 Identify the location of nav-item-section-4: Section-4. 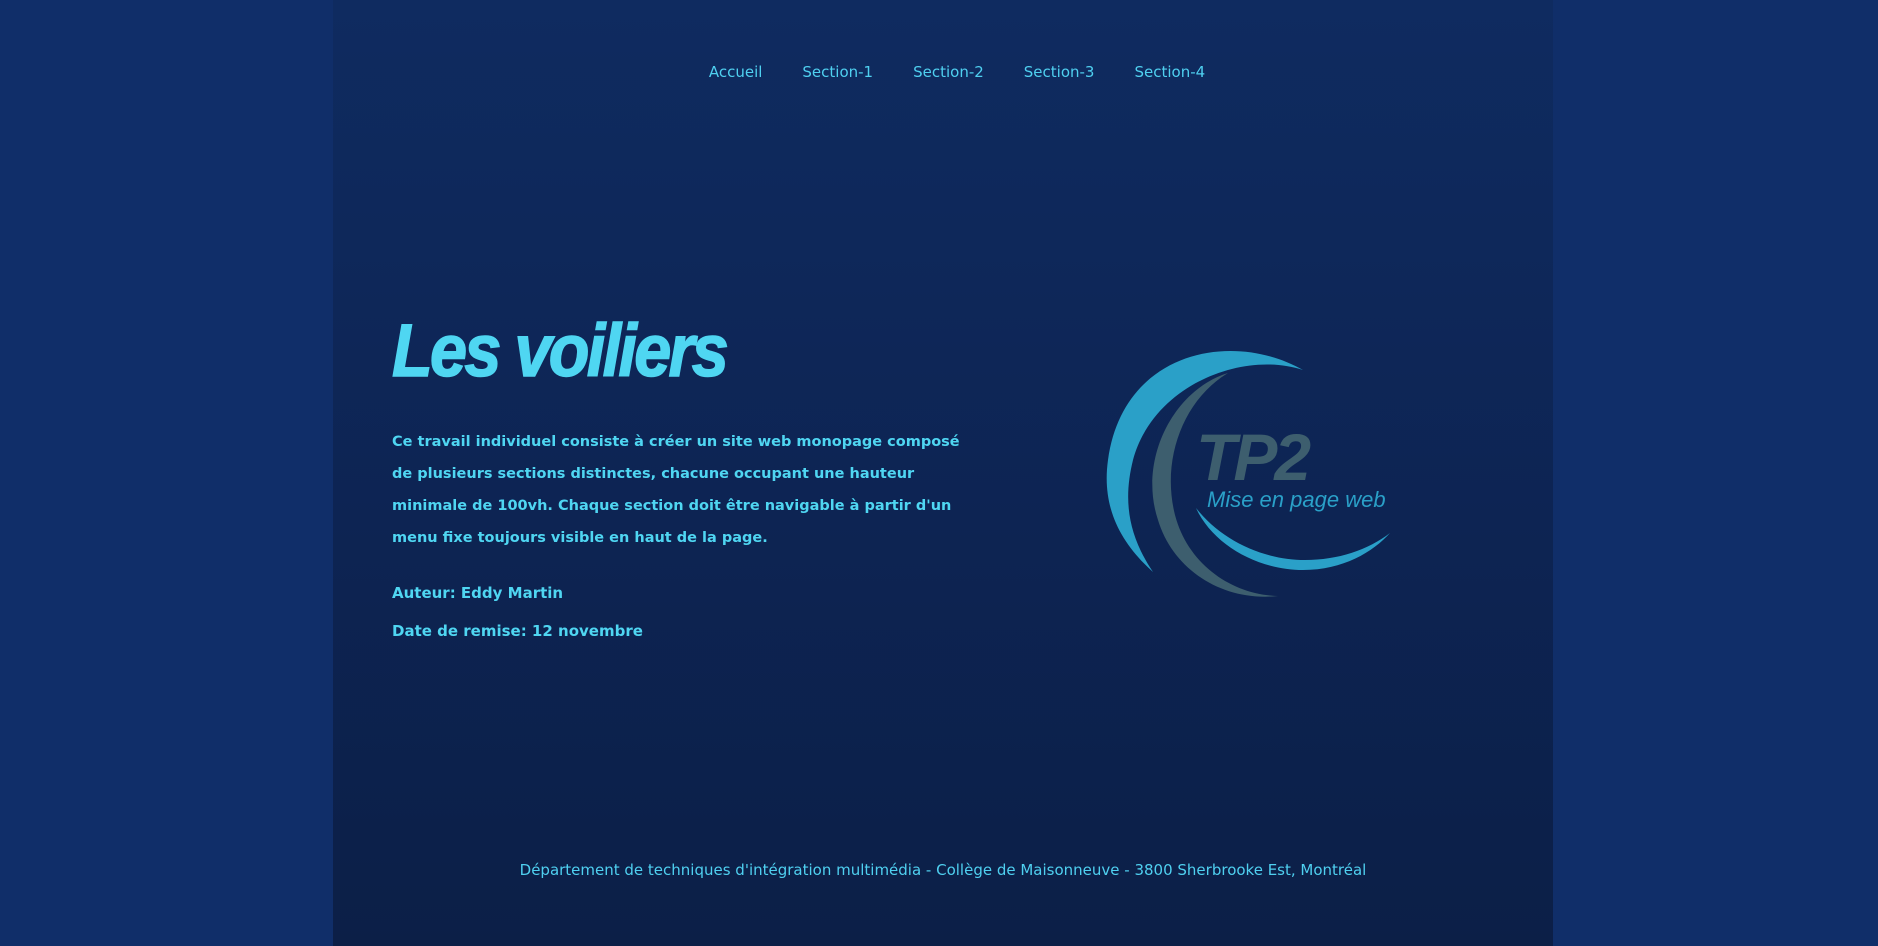
(1169, 72).